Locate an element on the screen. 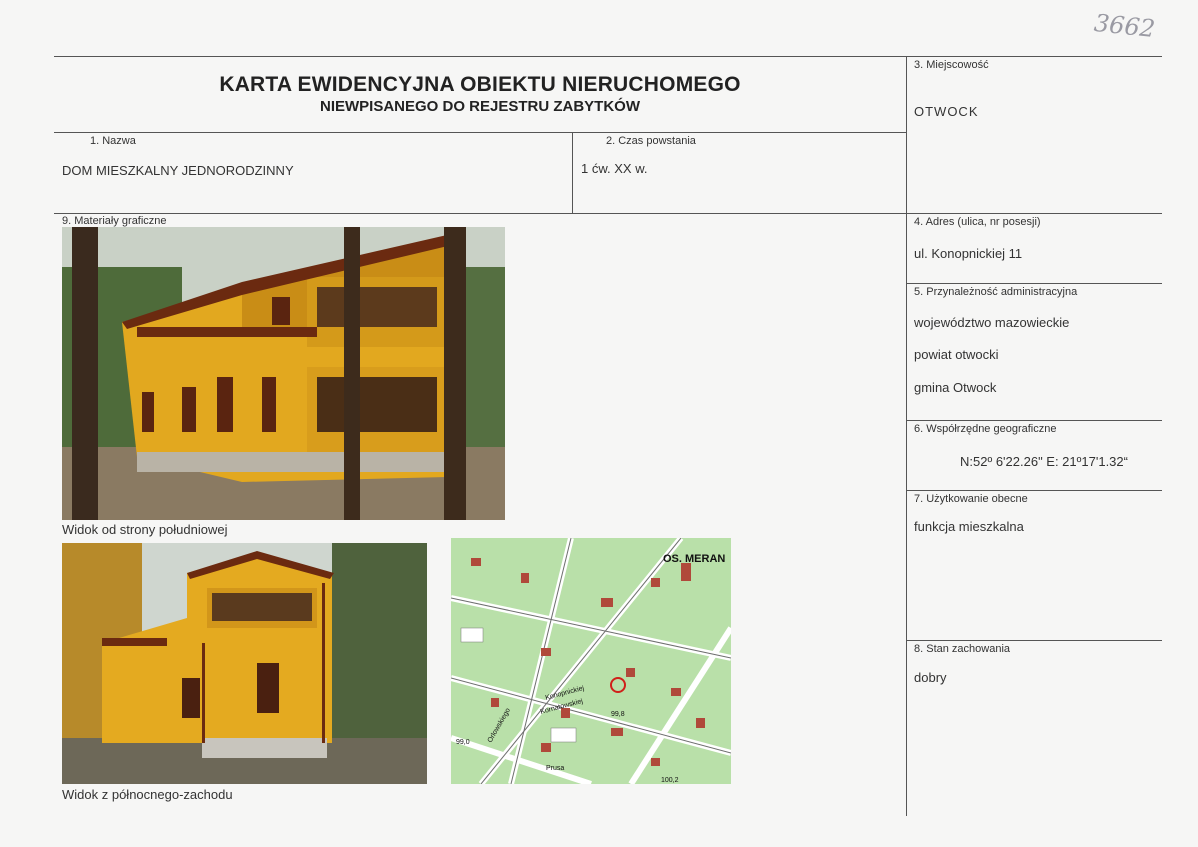 The width and height of the screenshot is (1198, 847). photo-south-image is located at coordinates (283, 373).